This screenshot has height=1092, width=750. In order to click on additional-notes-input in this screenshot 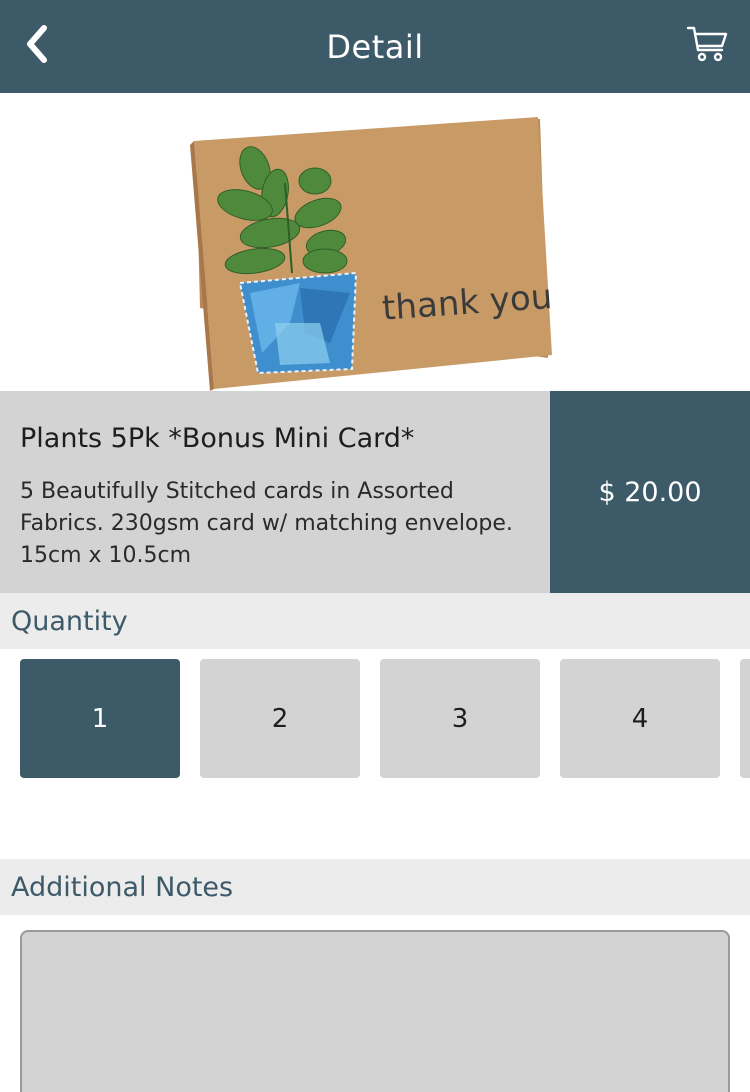, I will do `click(375, 1011)`.